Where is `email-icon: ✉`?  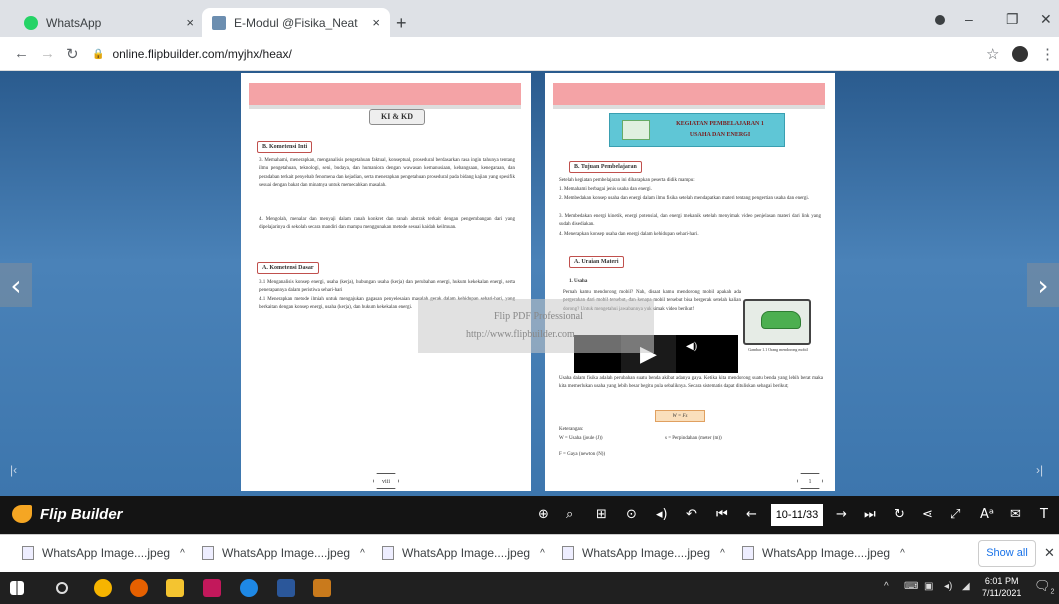
email-icon: ✉ is located at coordinates (1015, 514).